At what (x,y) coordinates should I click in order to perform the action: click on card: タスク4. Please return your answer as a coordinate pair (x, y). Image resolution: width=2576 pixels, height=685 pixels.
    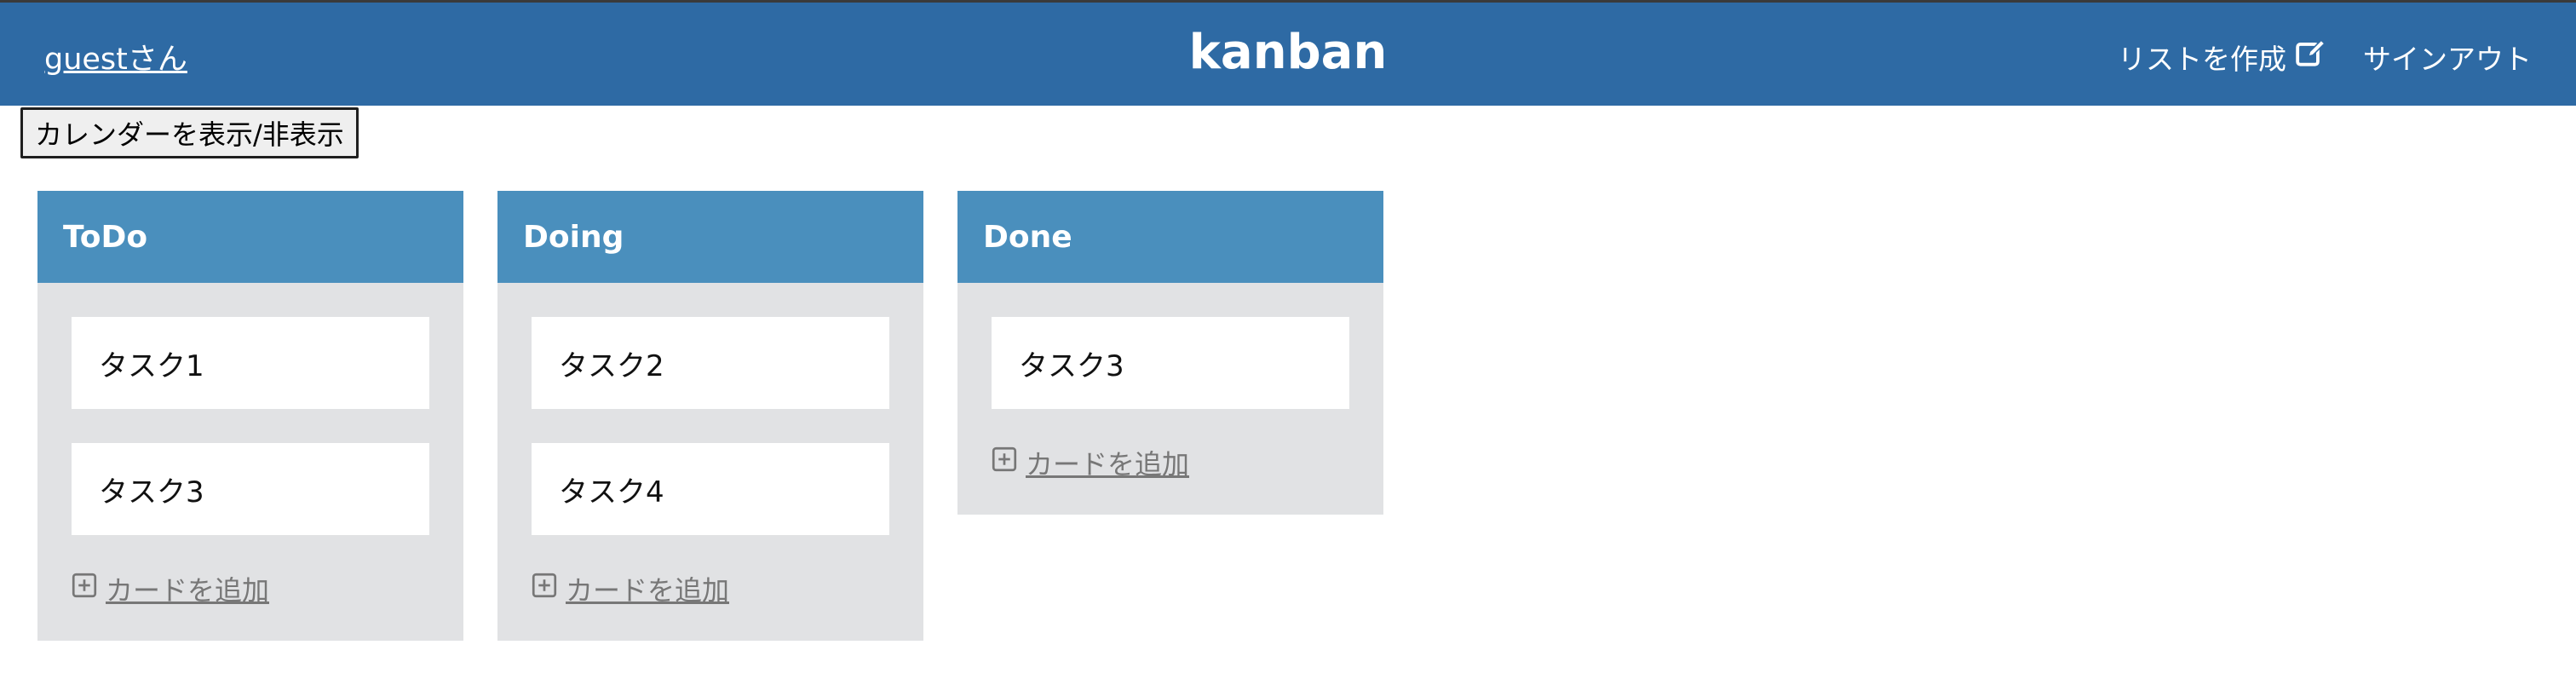
    Looking at the image, I should click on (710, 489).